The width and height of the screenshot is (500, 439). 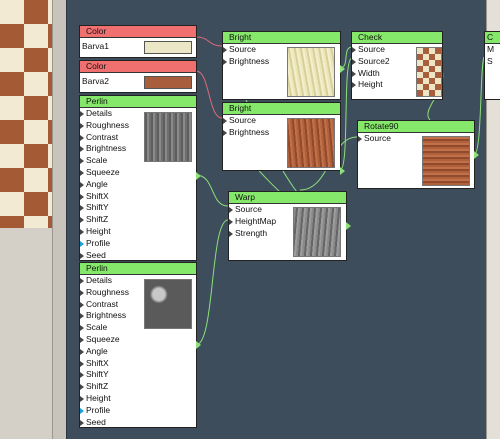 I want to click on splitter, so click(x=59, y=219).